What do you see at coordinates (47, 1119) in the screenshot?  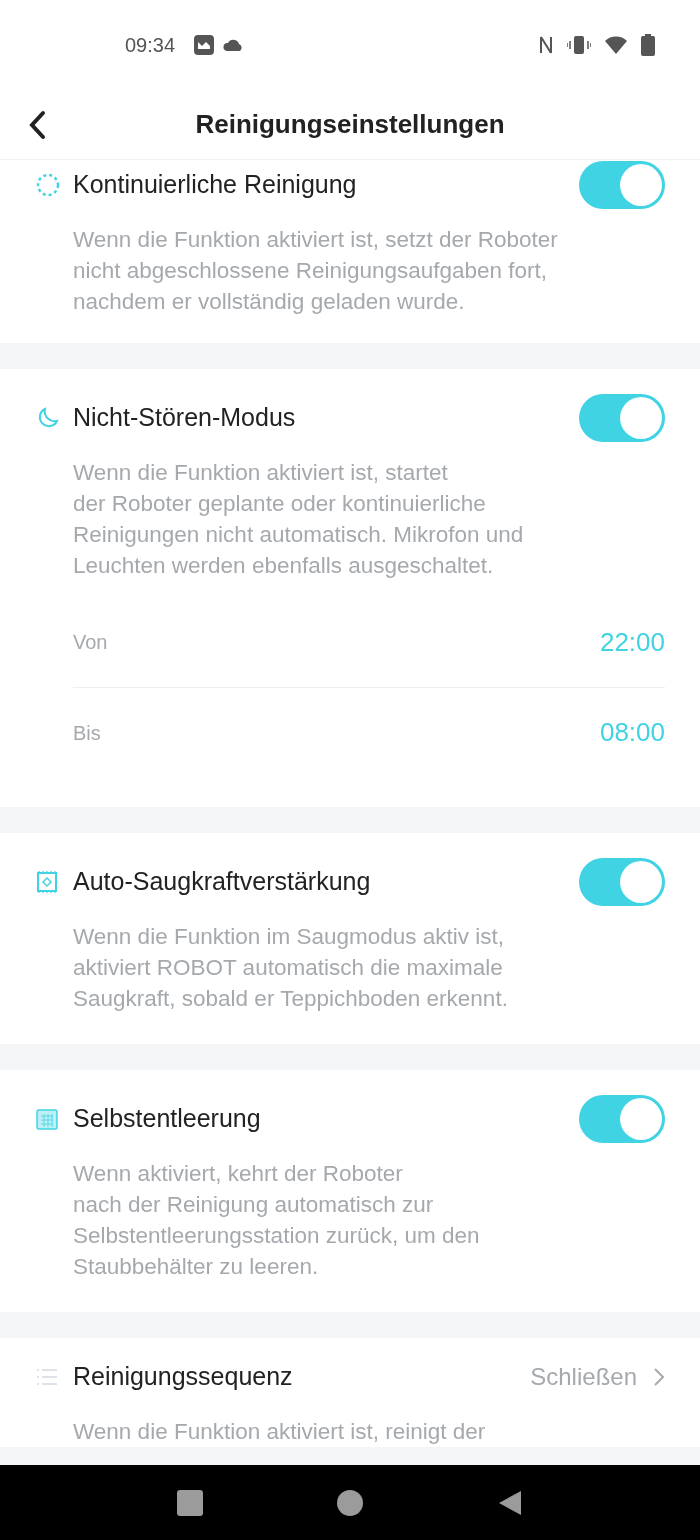 I see `calendar-icon` at bounding box center [47, 1119].